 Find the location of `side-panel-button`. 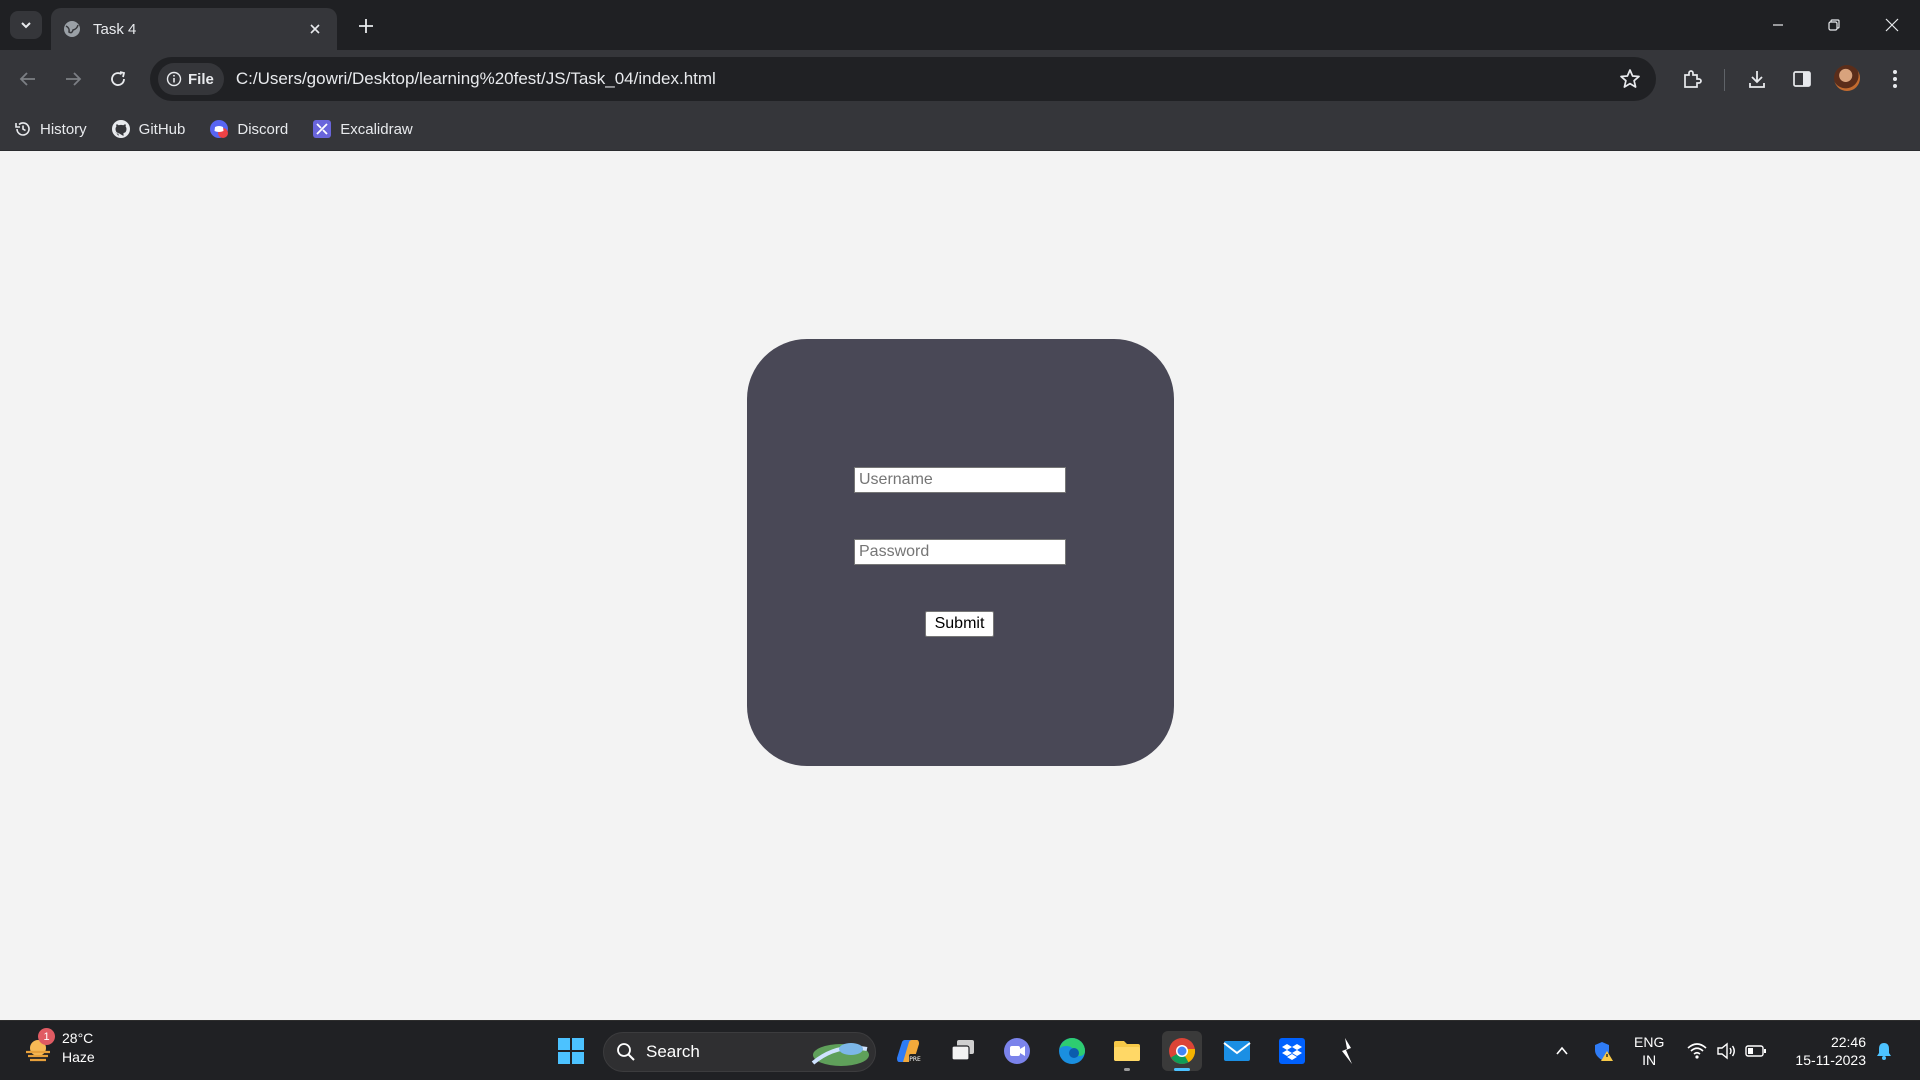

side-panel-button is located at coordinates (1802, 79).